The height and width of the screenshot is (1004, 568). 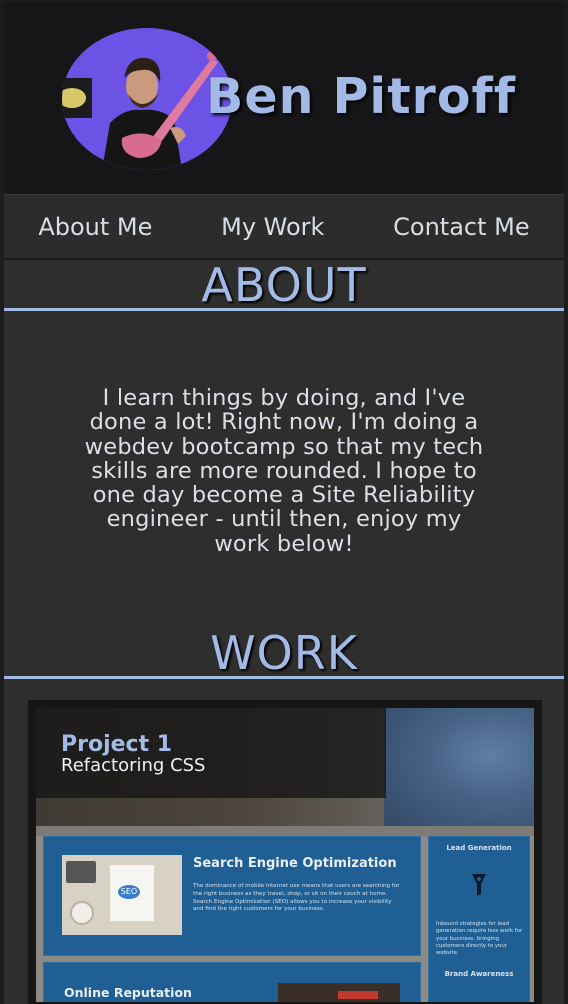 What do you see at coordinates (211, 753) in the screenshot?
I see `project-caption: Project 1 Refactoring CSS` at bounding box center [211, 753].